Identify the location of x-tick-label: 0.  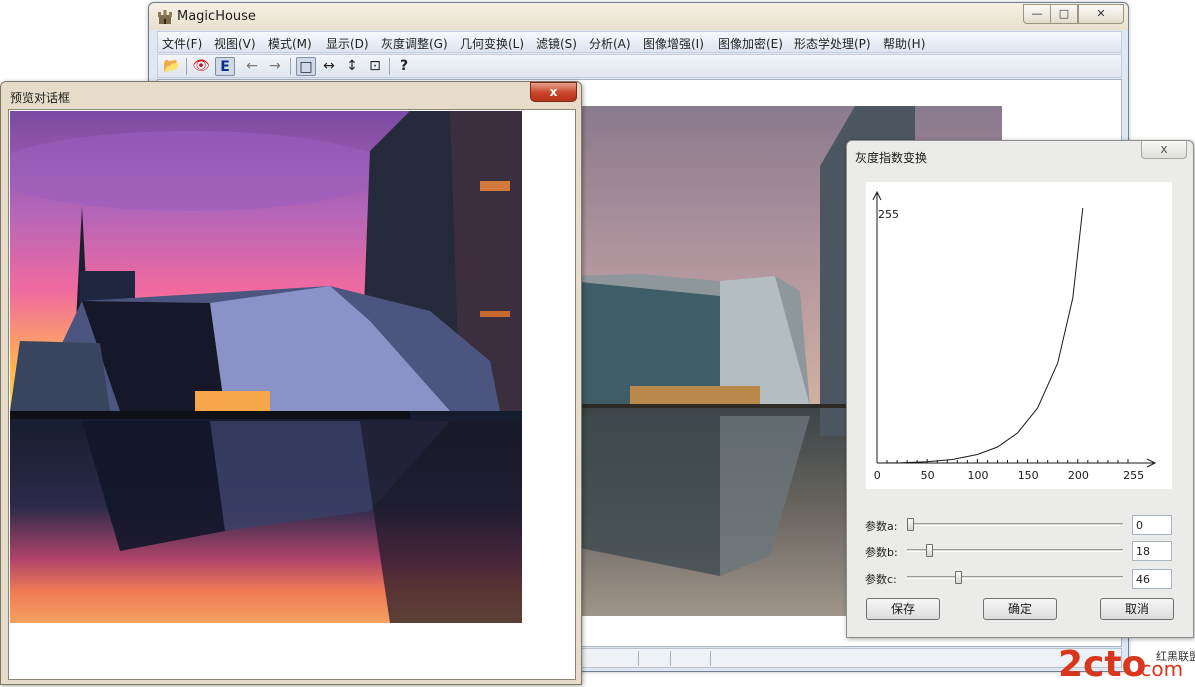
(877, 475).